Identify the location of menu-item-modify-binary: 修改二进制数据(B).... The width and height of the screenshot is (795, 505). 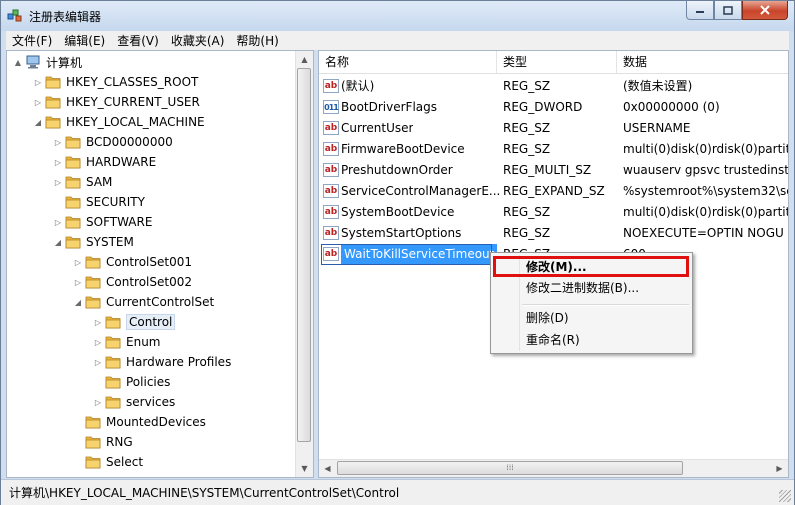
(591, 288).